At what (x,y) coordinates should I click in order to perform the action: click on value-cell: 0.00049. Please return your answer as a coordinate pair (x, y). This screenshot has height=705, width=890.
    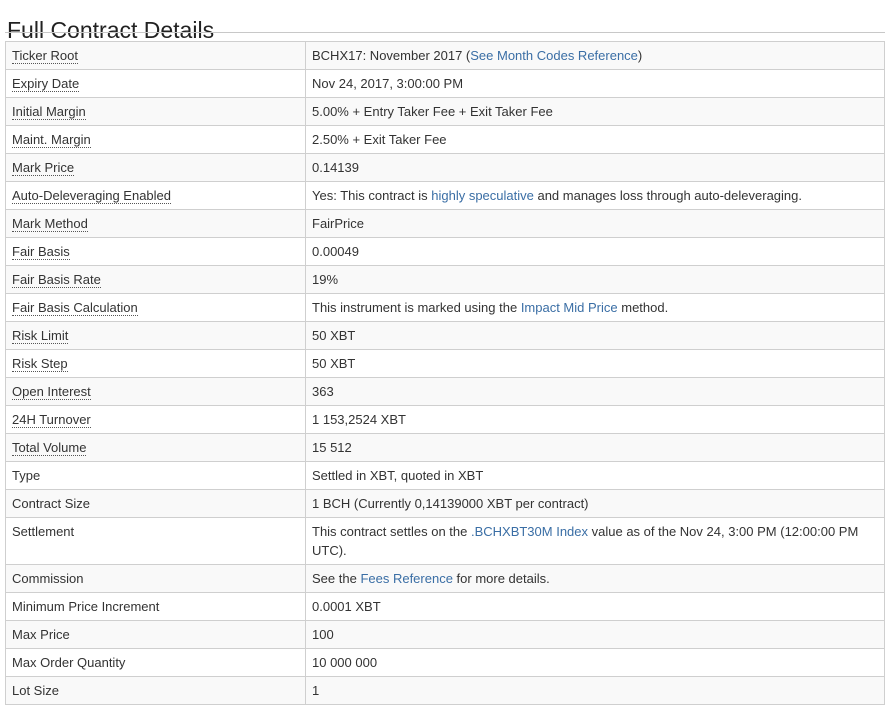
    Looking at the image, I should click on (595, 251).